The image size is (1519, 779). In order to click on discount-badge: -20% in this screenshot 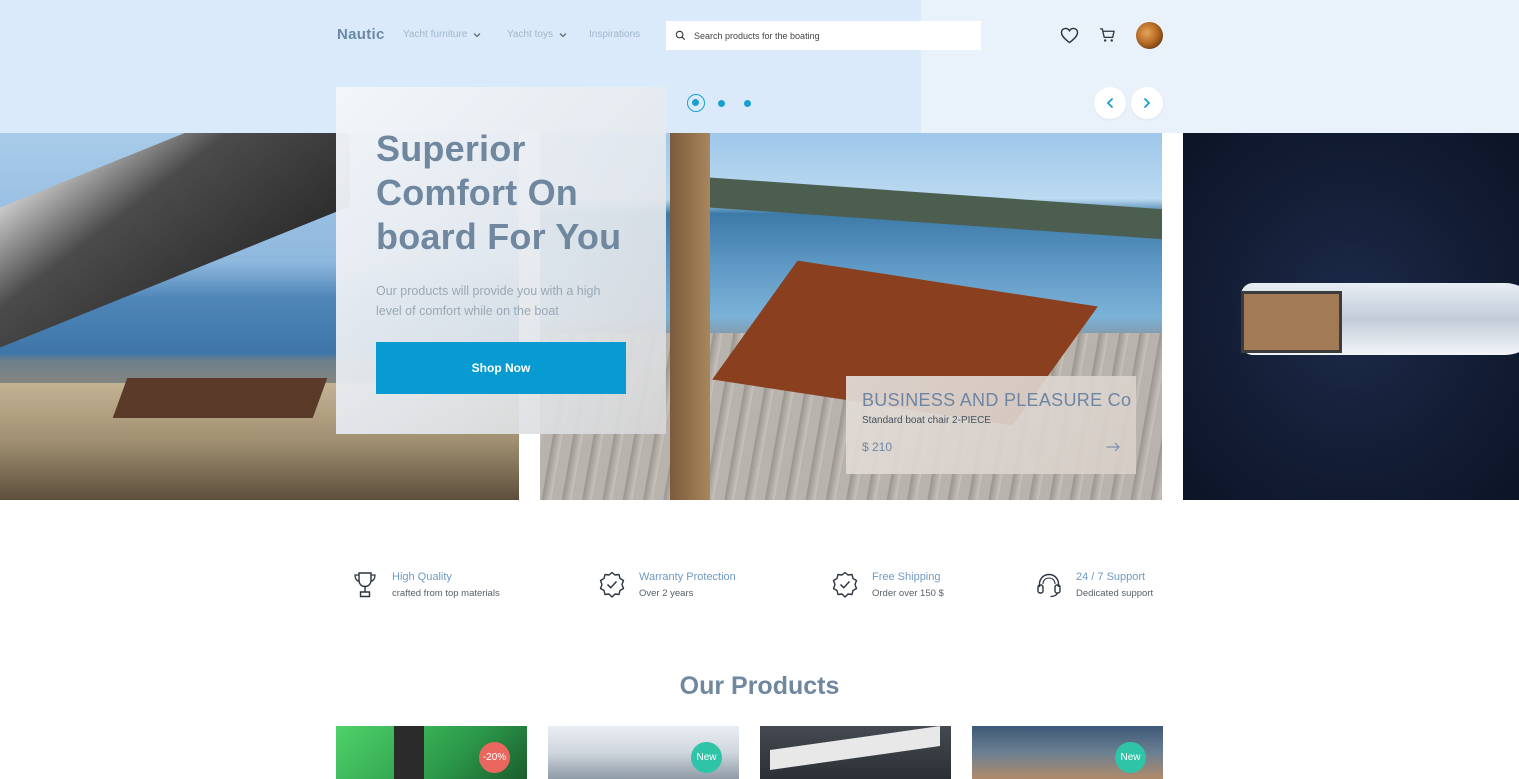, I will do `click(494, 757)`.